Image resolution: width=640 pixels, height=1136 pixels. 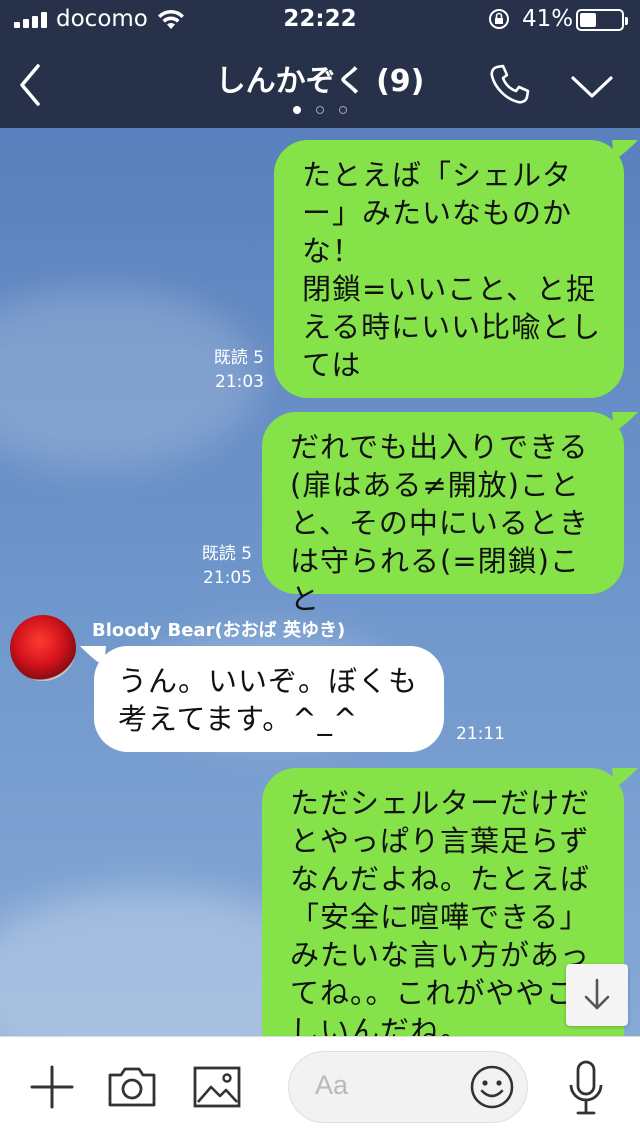 What do you see at coordinates (408, 1087) in the screenshot?
I see `message-input: Aa` at bounding box center [408, 1087].